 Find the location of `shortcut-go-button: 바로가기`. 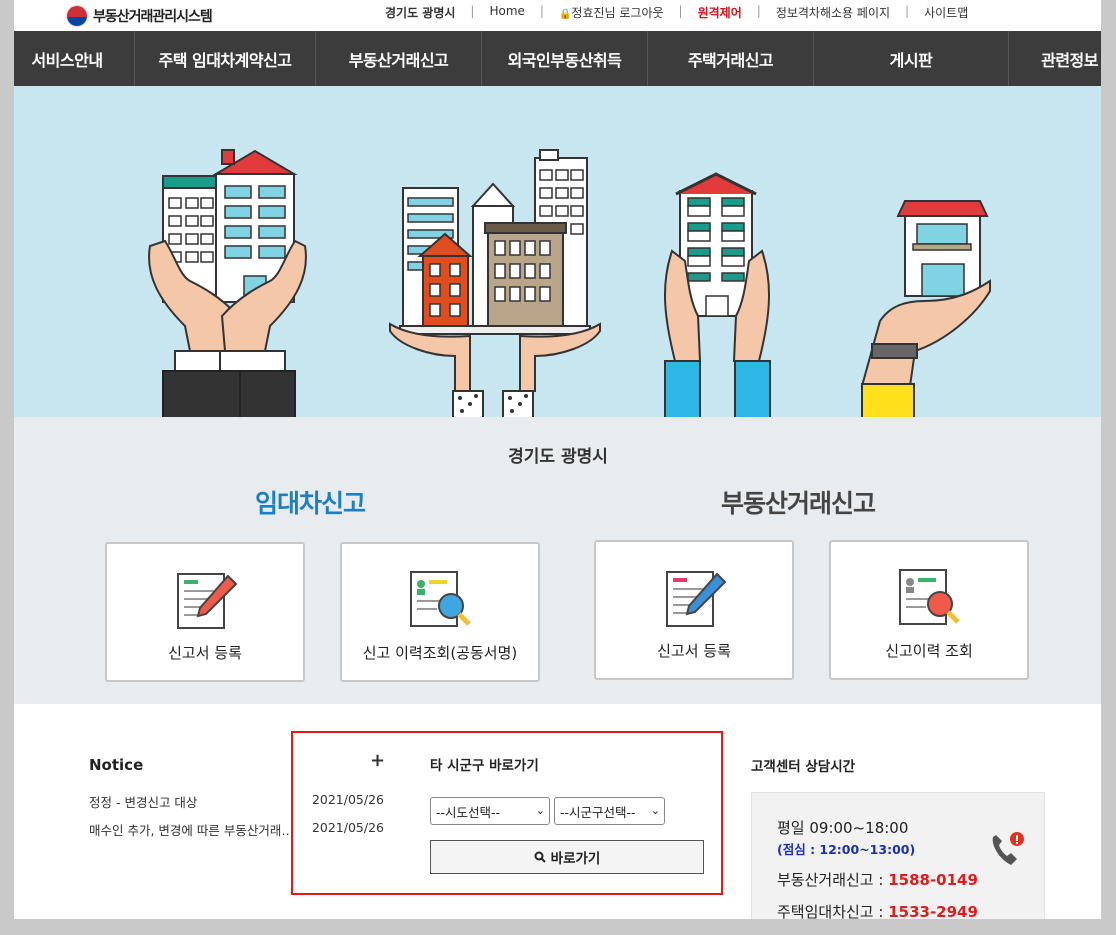

shortcut-go-button: 바로가기 is located at coordinates (567, 857).